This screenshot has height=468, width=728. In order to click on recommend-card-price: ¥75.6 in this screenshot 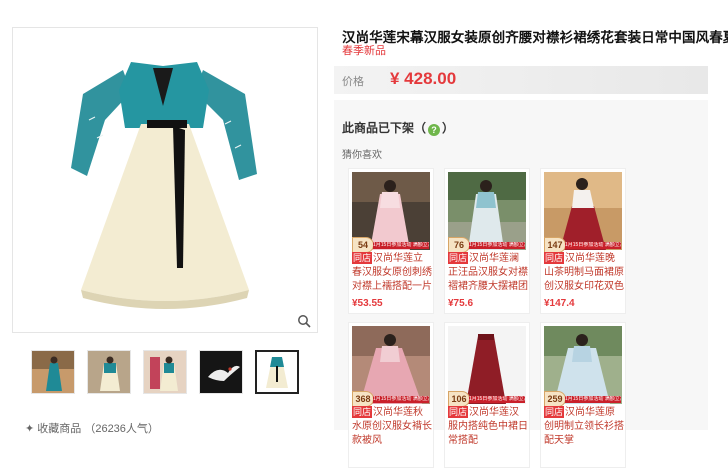, I will do `click(461, 303)`.